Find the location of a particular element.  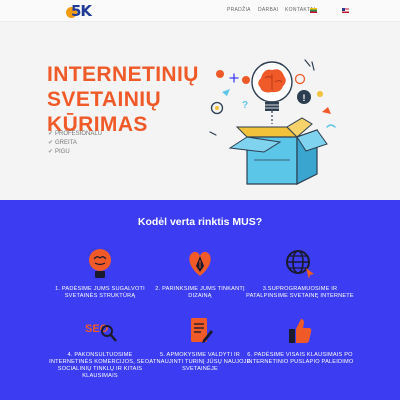

top-navigation-bar: 5K PRADŽIA DARBAI KONTAKTAI is located at coordinates (200, 11).